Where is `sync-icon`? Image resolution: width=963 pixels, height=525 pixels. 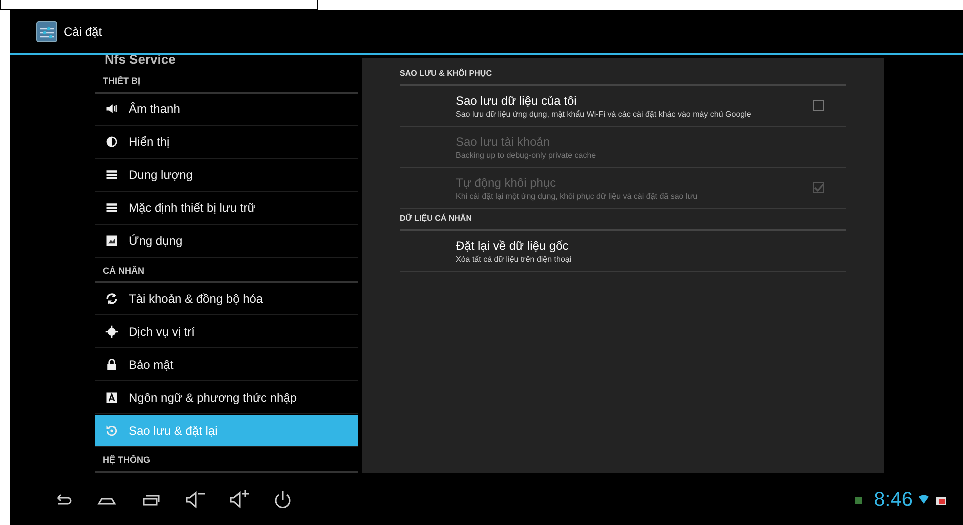
sync-icon is located at coordinates (112, 299).